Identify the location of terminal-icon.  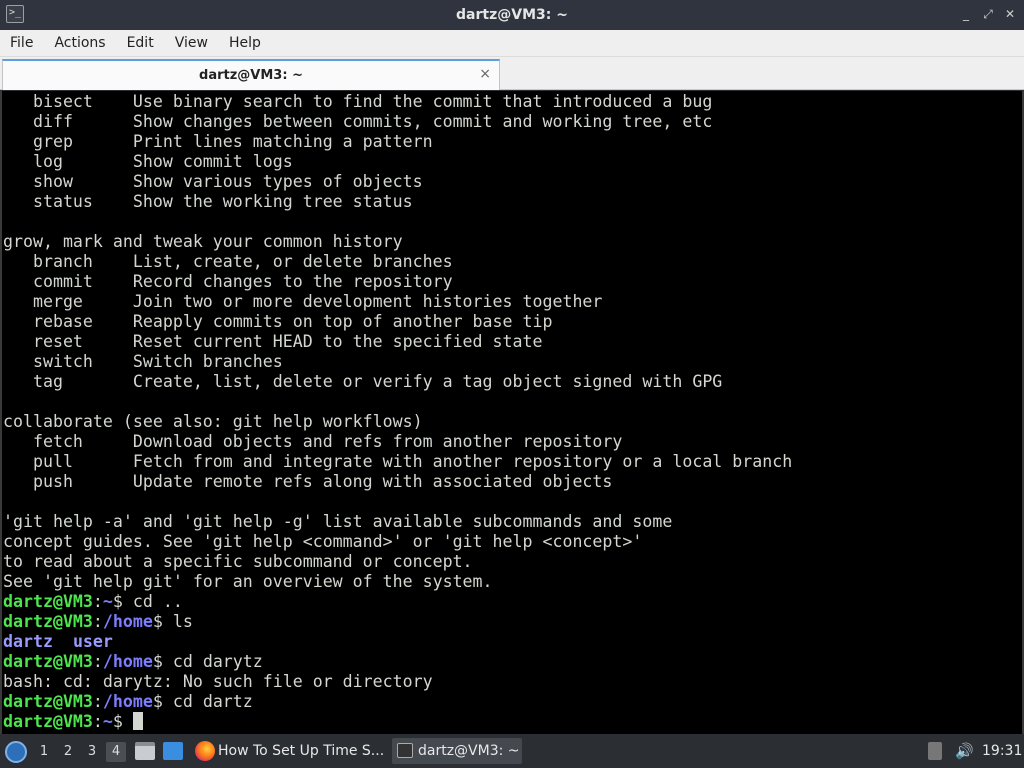
(405, 750).